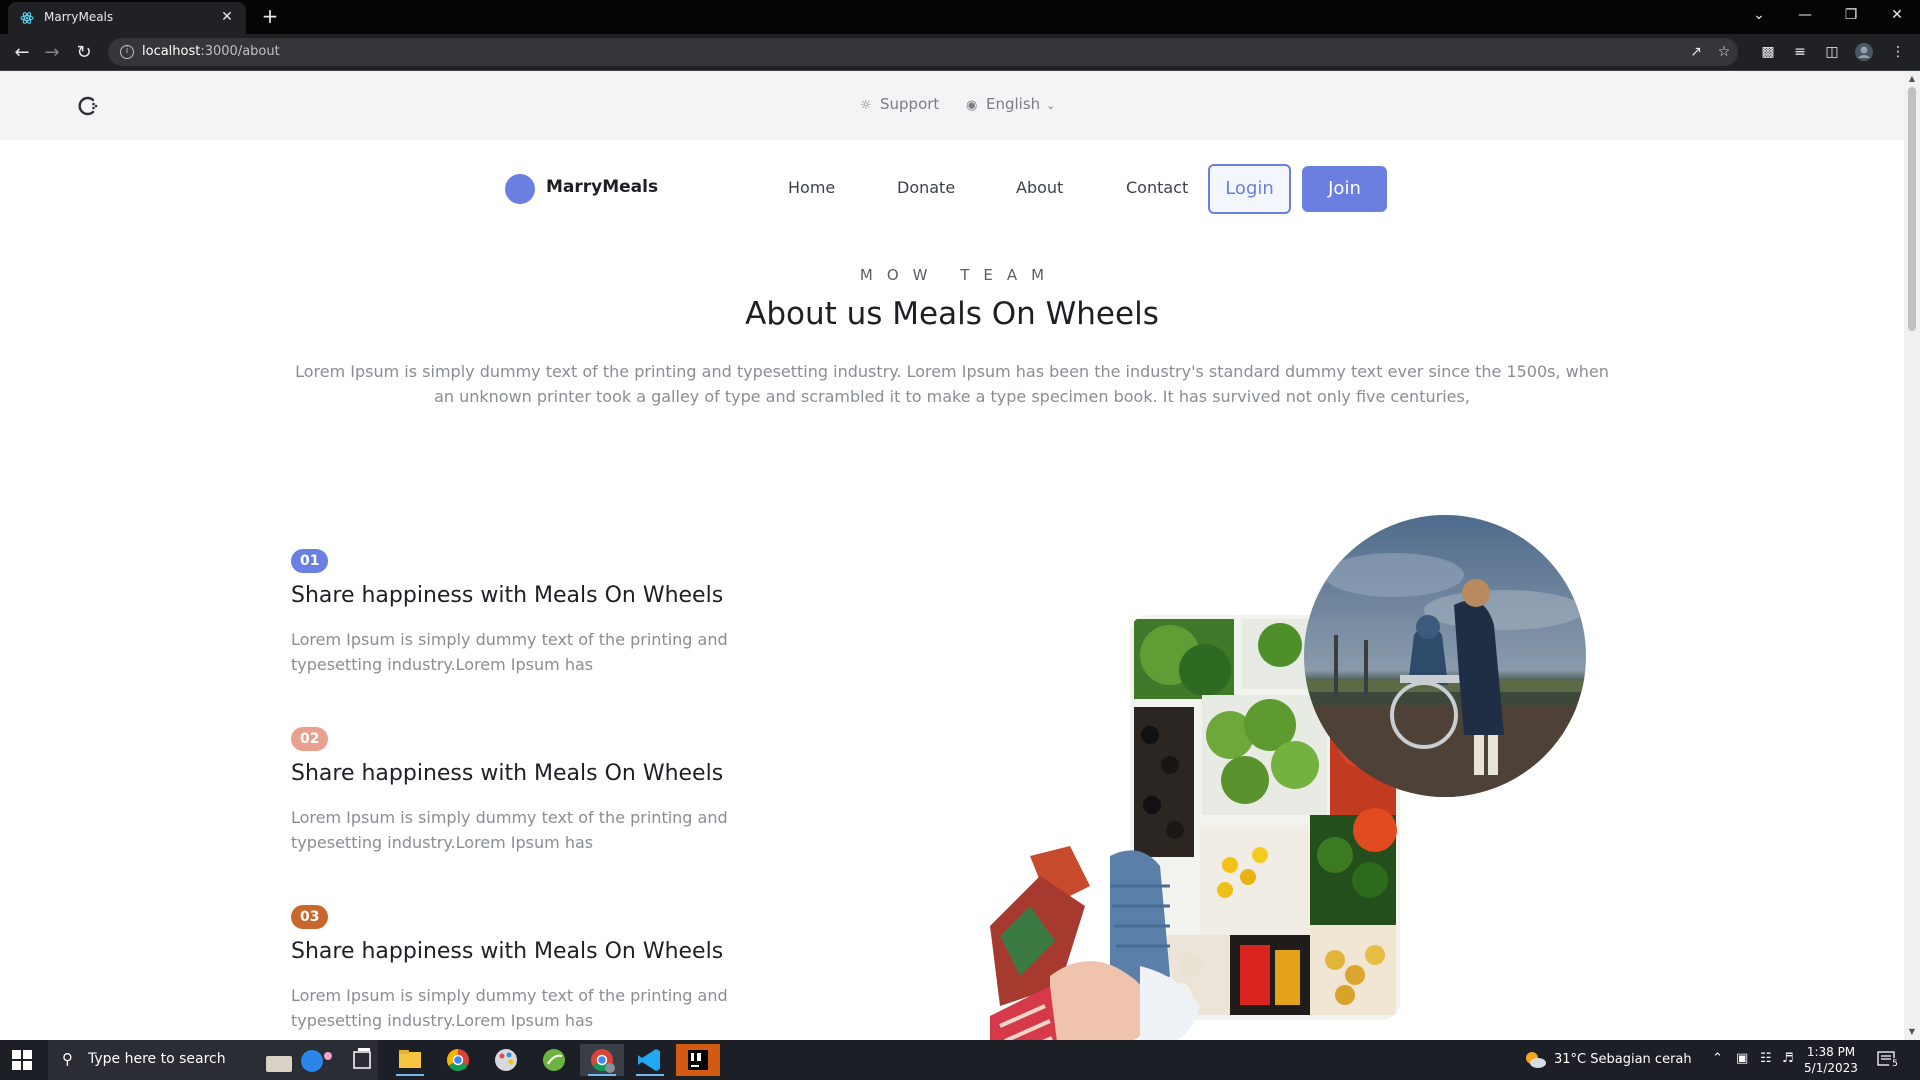  I want to click on support-link: ☼ Support, so click(899, 104).